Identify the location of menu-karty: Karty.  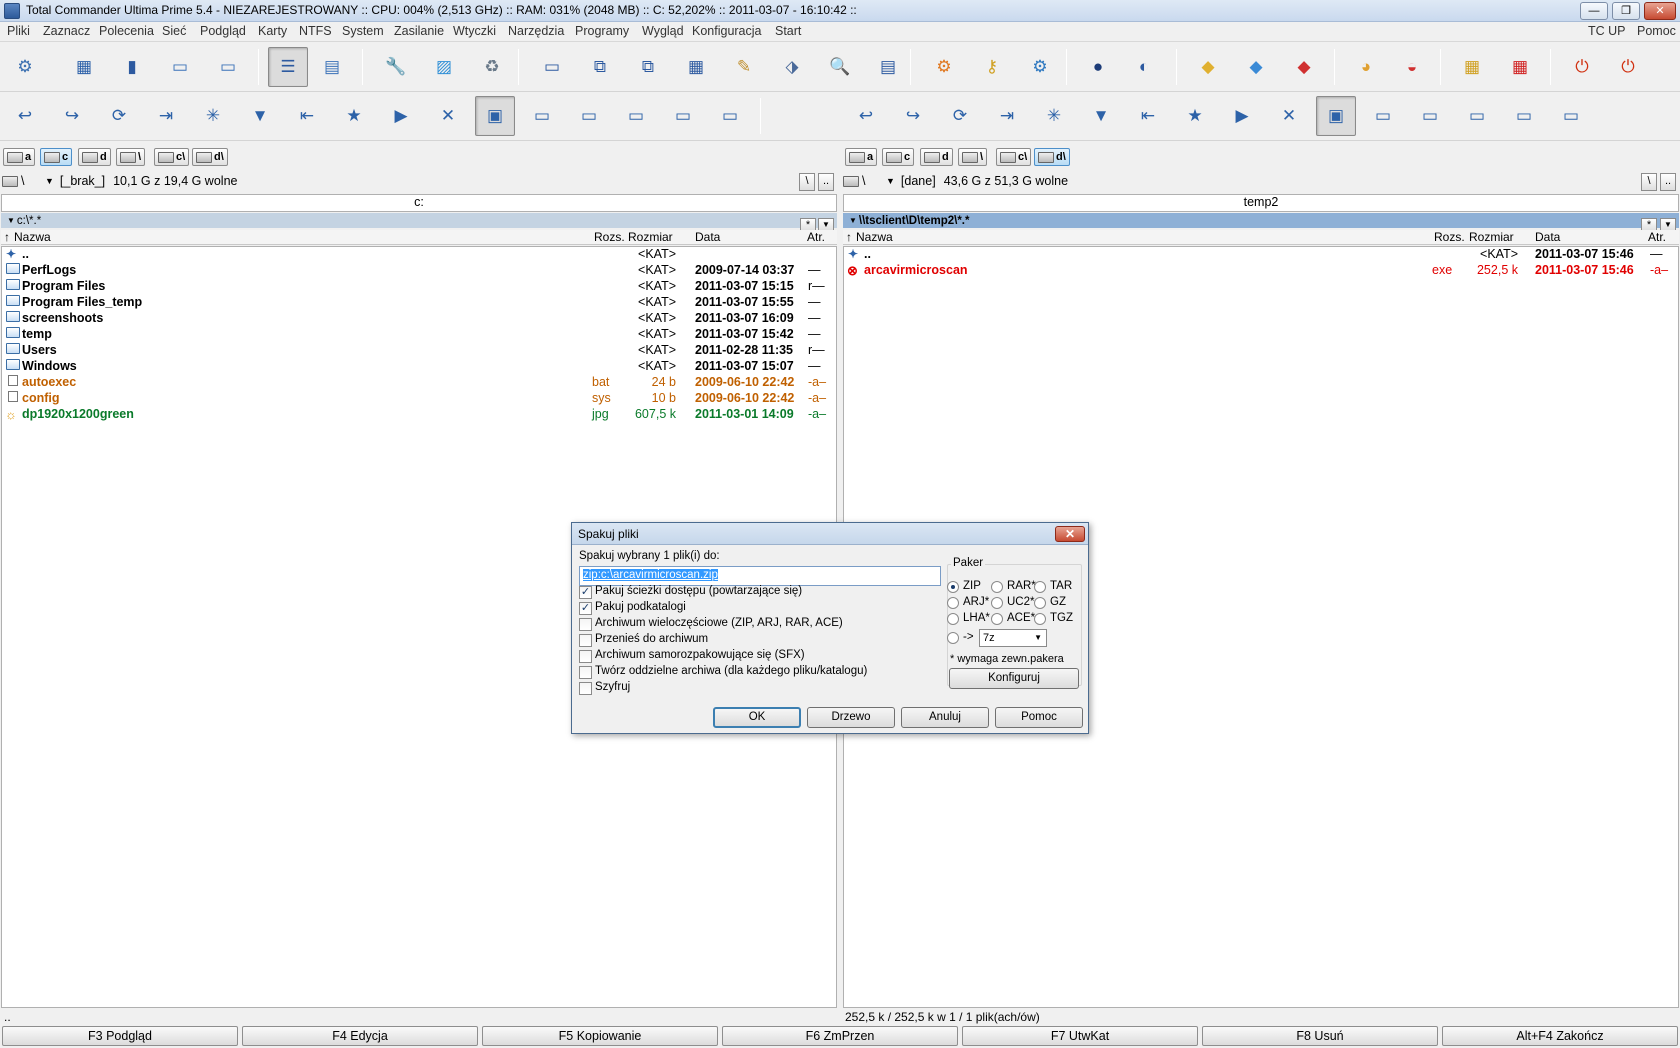
(272, 31).